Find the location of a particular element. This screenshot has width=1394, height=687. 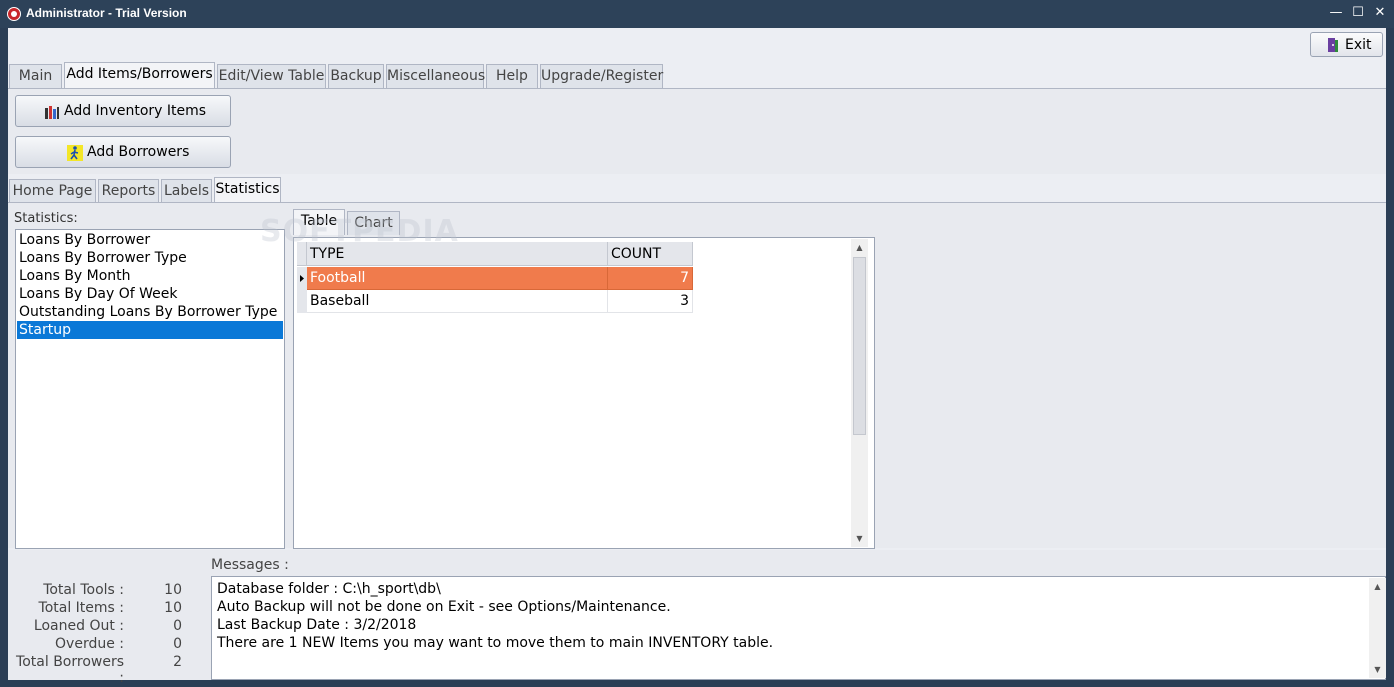

list-item-selected: Startup is located at coordinates (150, 330).